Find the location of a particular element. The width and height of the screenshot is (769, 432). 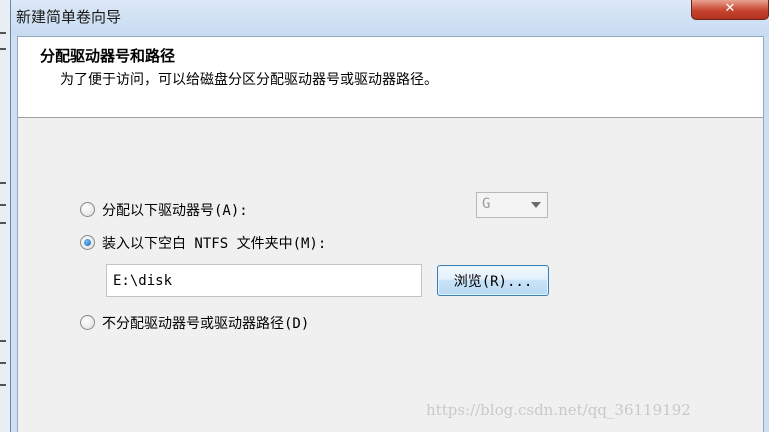

close-button: ✕ is located at coordinates (730, 10).